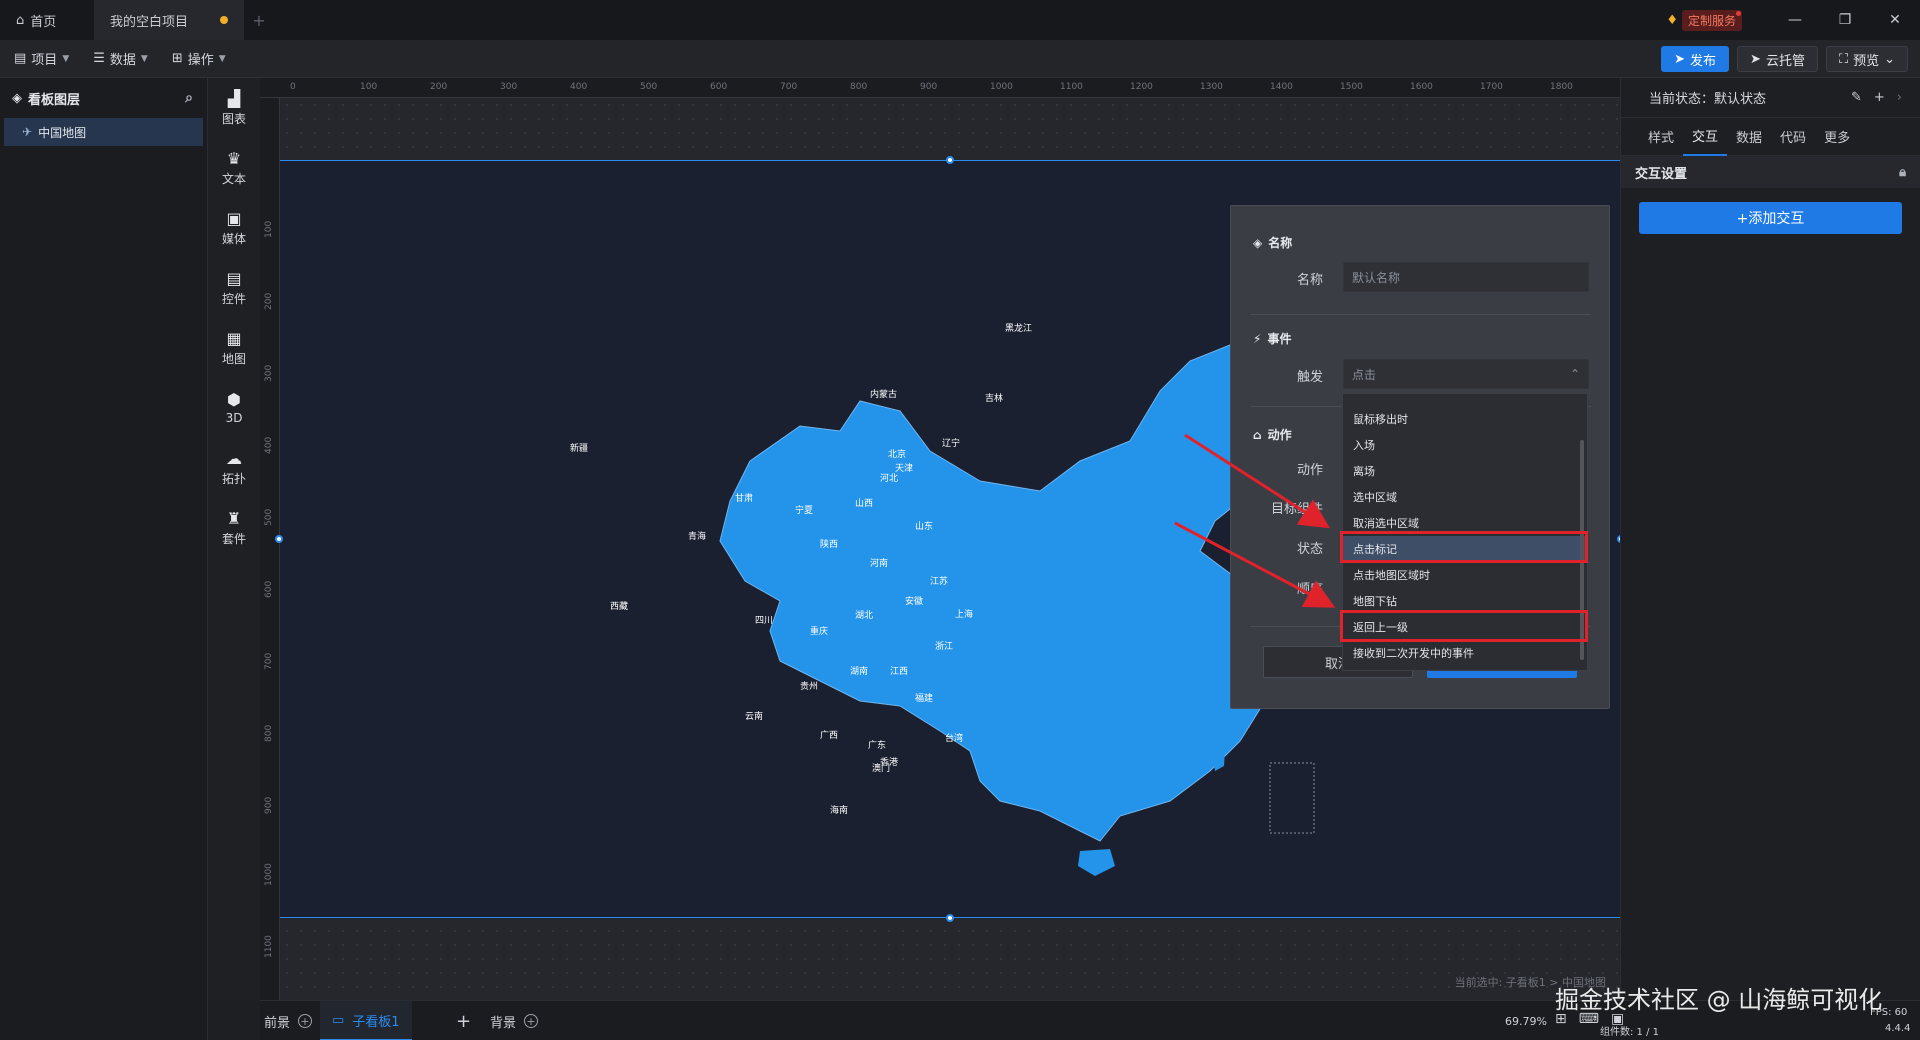 The image size is (1920, 1040). What do you see at coordinates (234, 418) in the screenshot?
I see `component-label: 3D` at bounding box center [234, 418].